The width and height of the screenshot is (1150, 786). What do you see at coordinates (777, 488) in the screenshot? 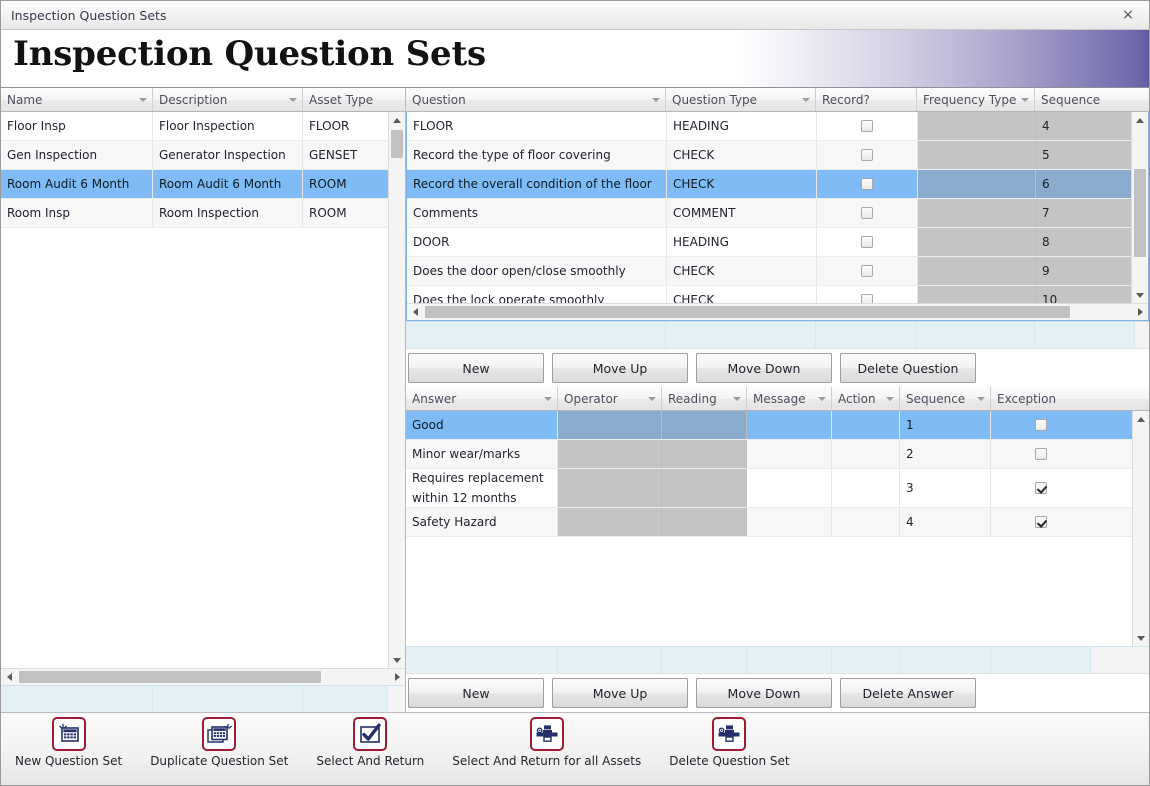
I see `answer-row: Requires replacement within 12 months 3` at bounding box center [777, 488].